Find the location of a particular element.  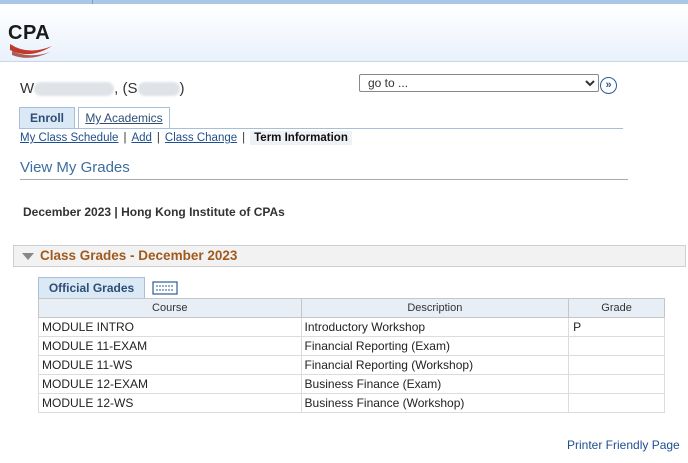

collapse-triangle-icon is located at coordinates (28, 256).